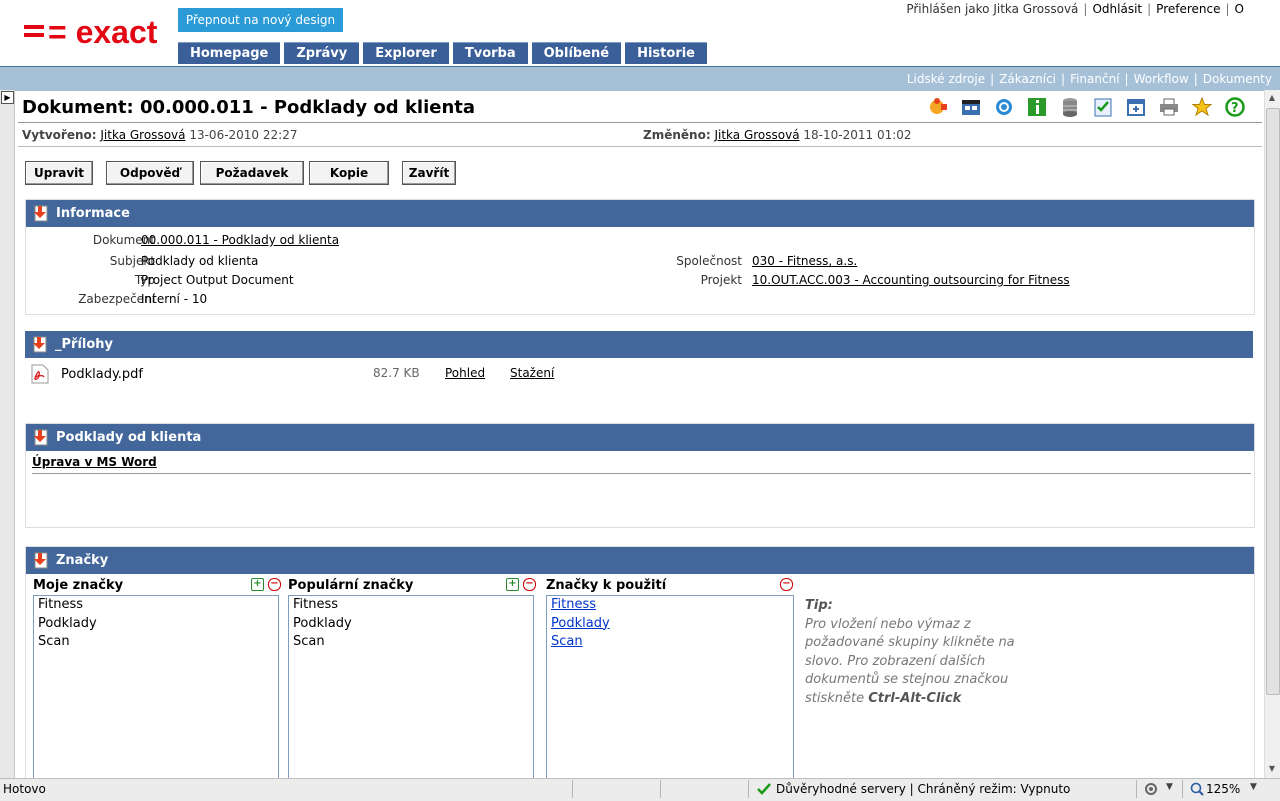 Image resolution: width=1280 pixels, height=801 pixels. Describe the element at coordinates (349, 173) in the screenshot. I see `copy-button: Kopie` at that location.